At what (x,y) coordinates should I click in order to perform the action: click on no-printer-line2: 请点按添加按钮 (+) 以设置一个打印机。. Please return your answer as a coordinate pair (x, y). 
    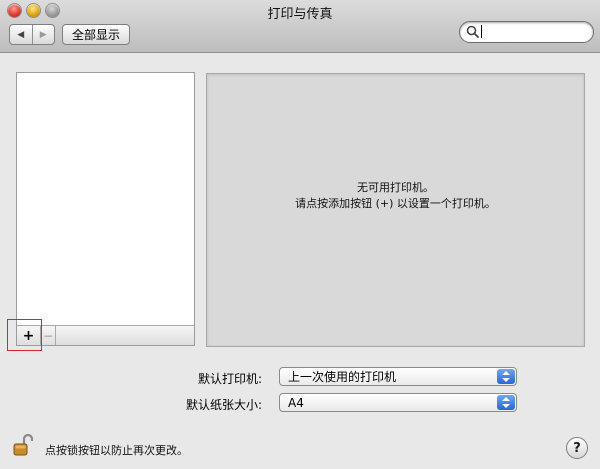
    Looking at the image, I should click on (395, 203).